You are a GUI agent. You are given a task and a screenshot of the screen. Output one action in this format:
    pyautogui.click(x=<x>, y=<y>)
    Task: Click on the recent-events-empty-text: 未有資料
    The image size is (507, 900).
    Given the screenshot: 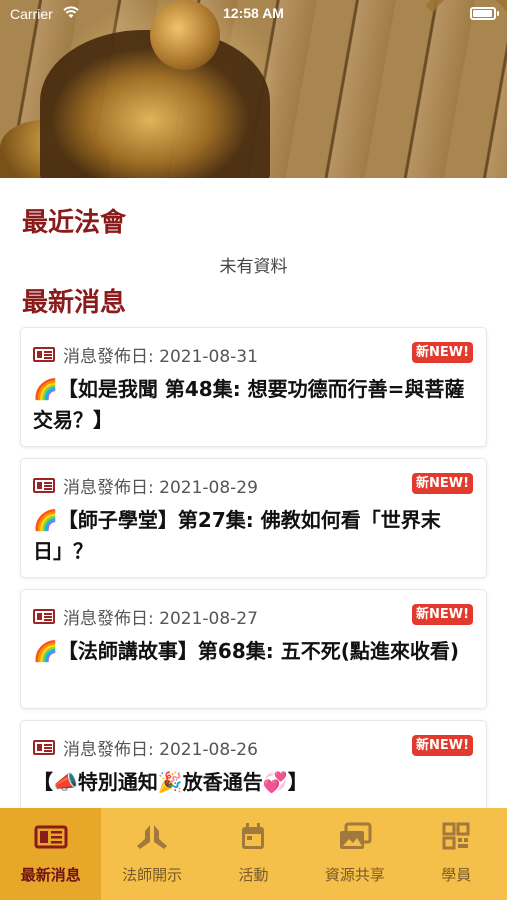 What is the action you would take?
    pyautogui.click(x=253, y=267)
    